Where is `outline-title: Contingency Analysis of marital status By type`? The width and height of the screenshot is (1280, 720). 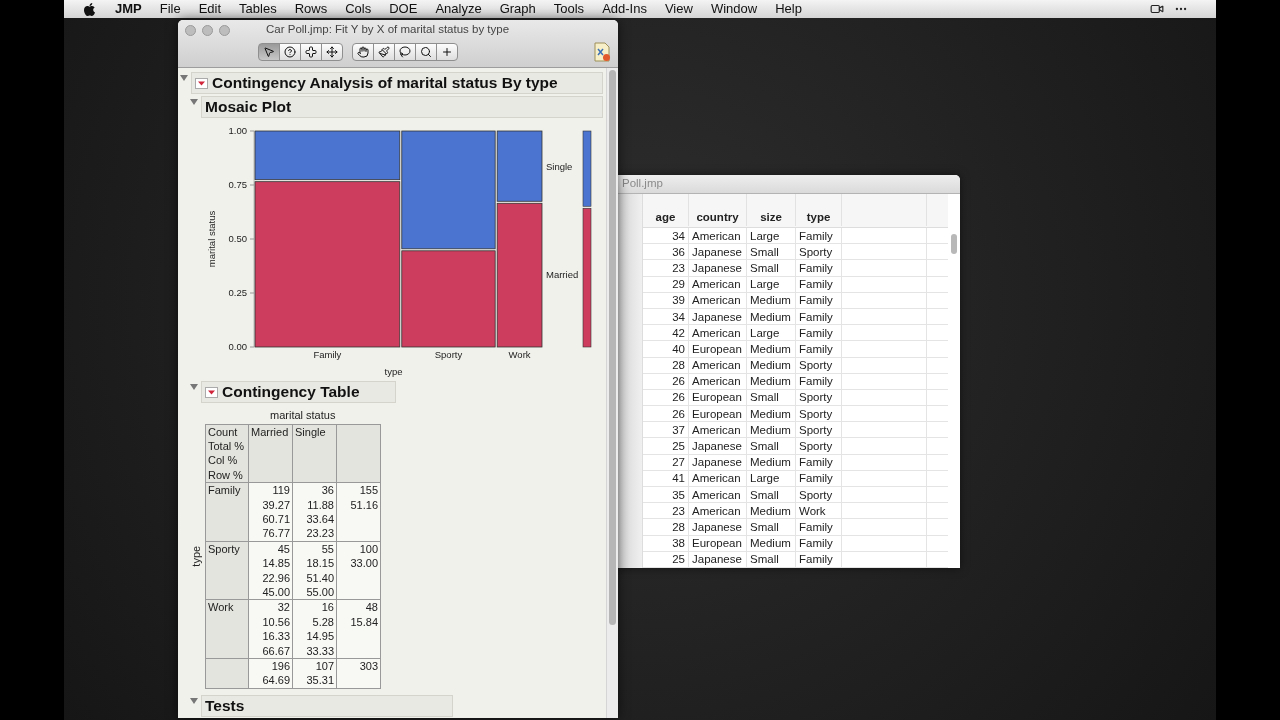 outline-title: Contingency Analysis of marital status By type is located at coordinates (385, 83).